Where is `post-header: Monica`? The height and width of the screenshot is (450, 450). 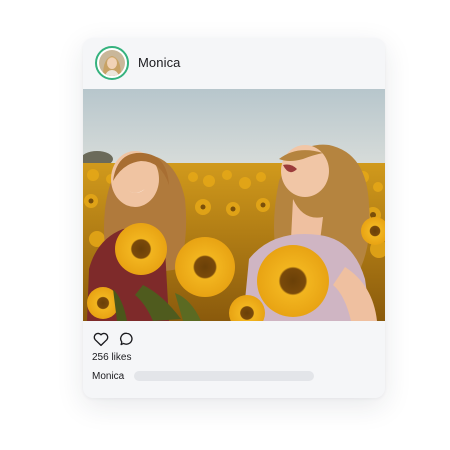
post-header: Monica is located at coordinates (234, 63).